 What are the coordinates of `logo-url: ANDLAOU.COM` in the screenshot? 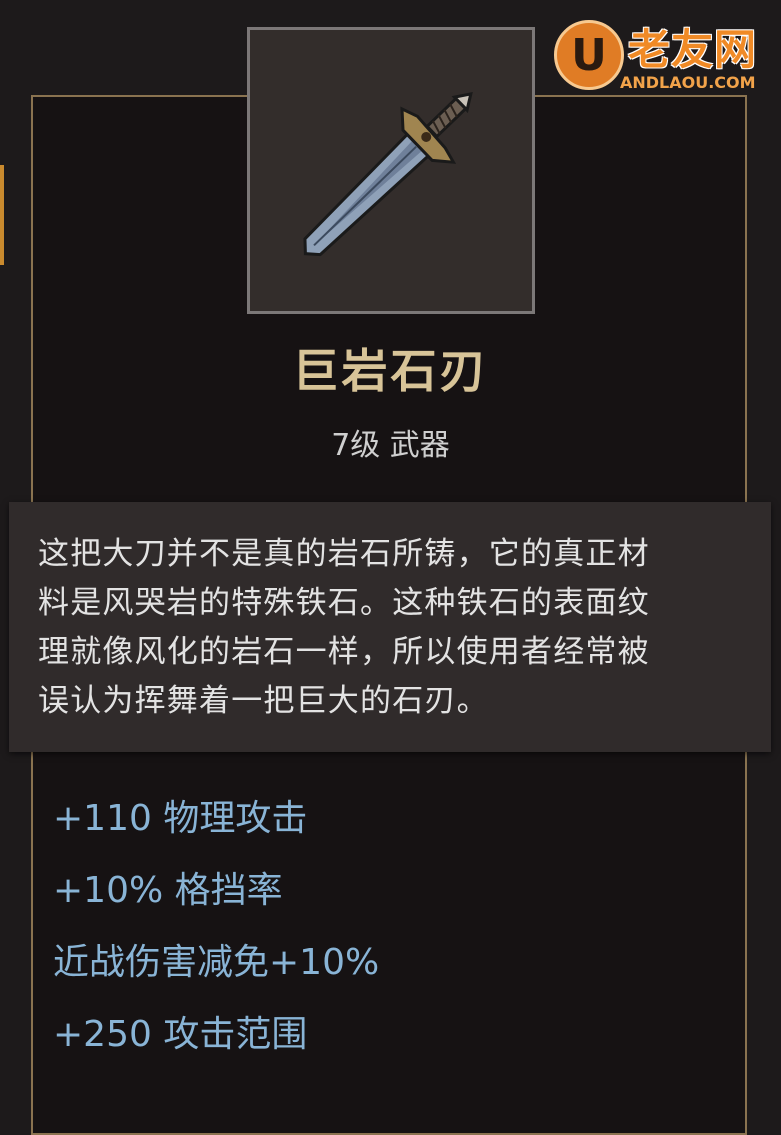 It's located at (688, 82).